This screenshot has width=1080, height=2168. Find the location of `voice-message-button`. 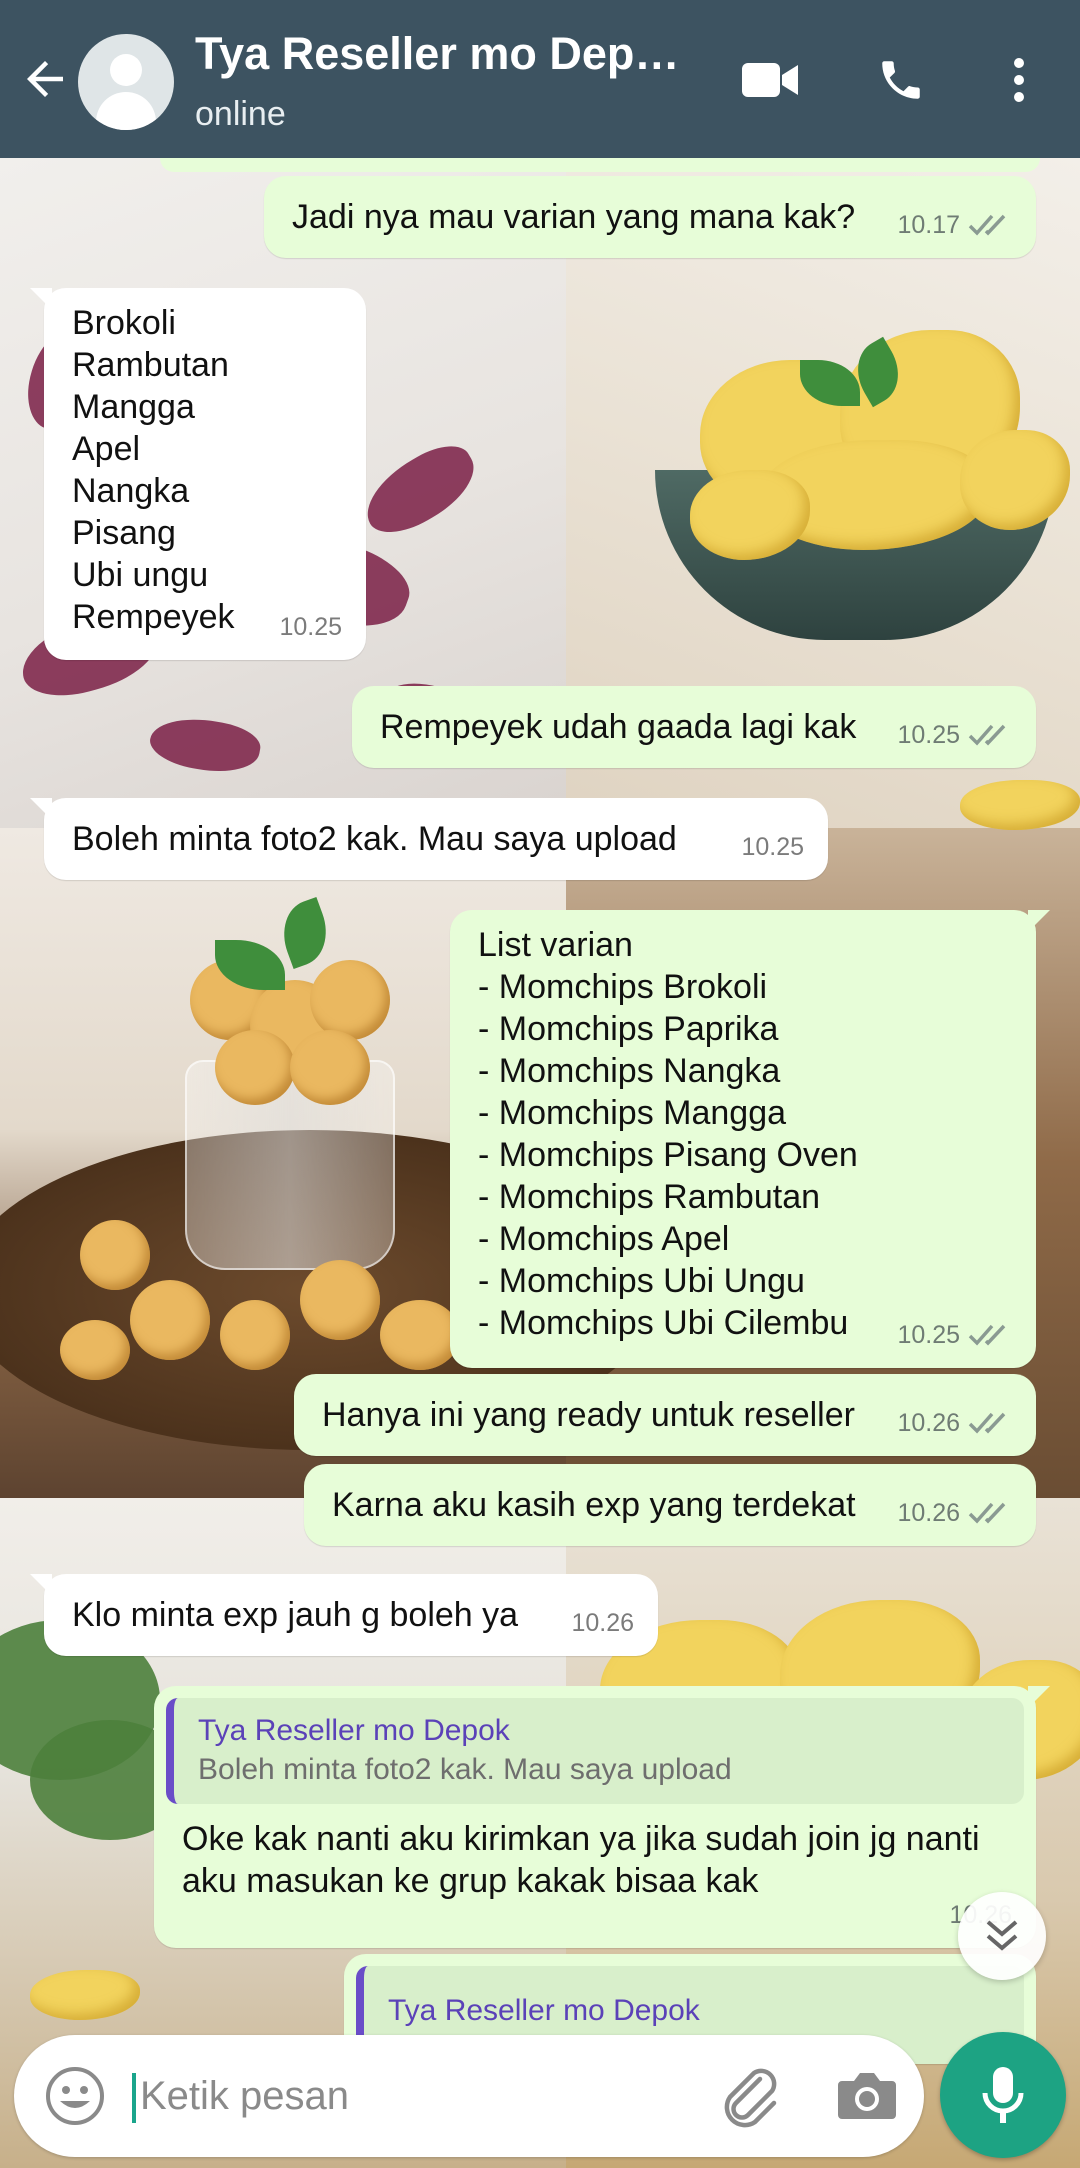

voice-message-button is located at coordinates (1003, 2095).